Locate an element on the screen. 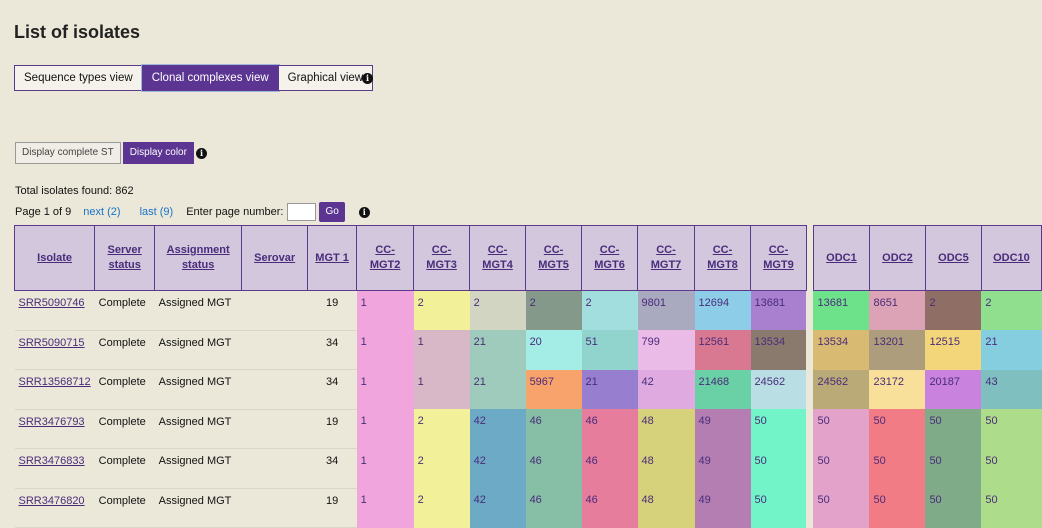  column-header-label: MGT 1 is located at coordinates (332, 257).